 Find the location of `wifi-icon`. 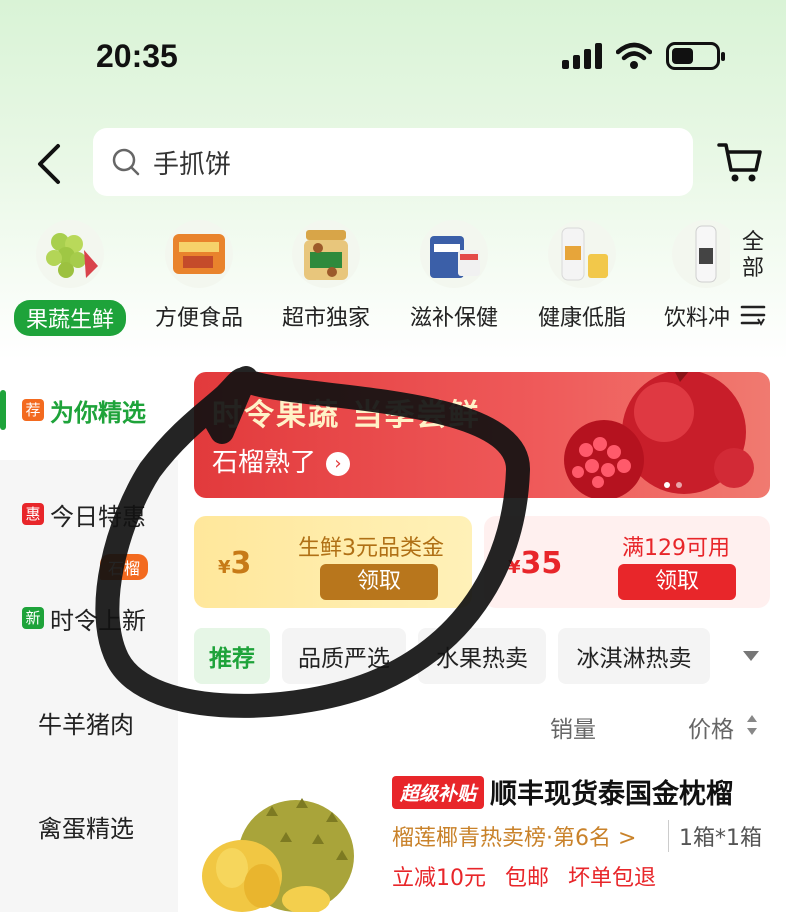

wifi-icon is located at coordinates (634, 55).